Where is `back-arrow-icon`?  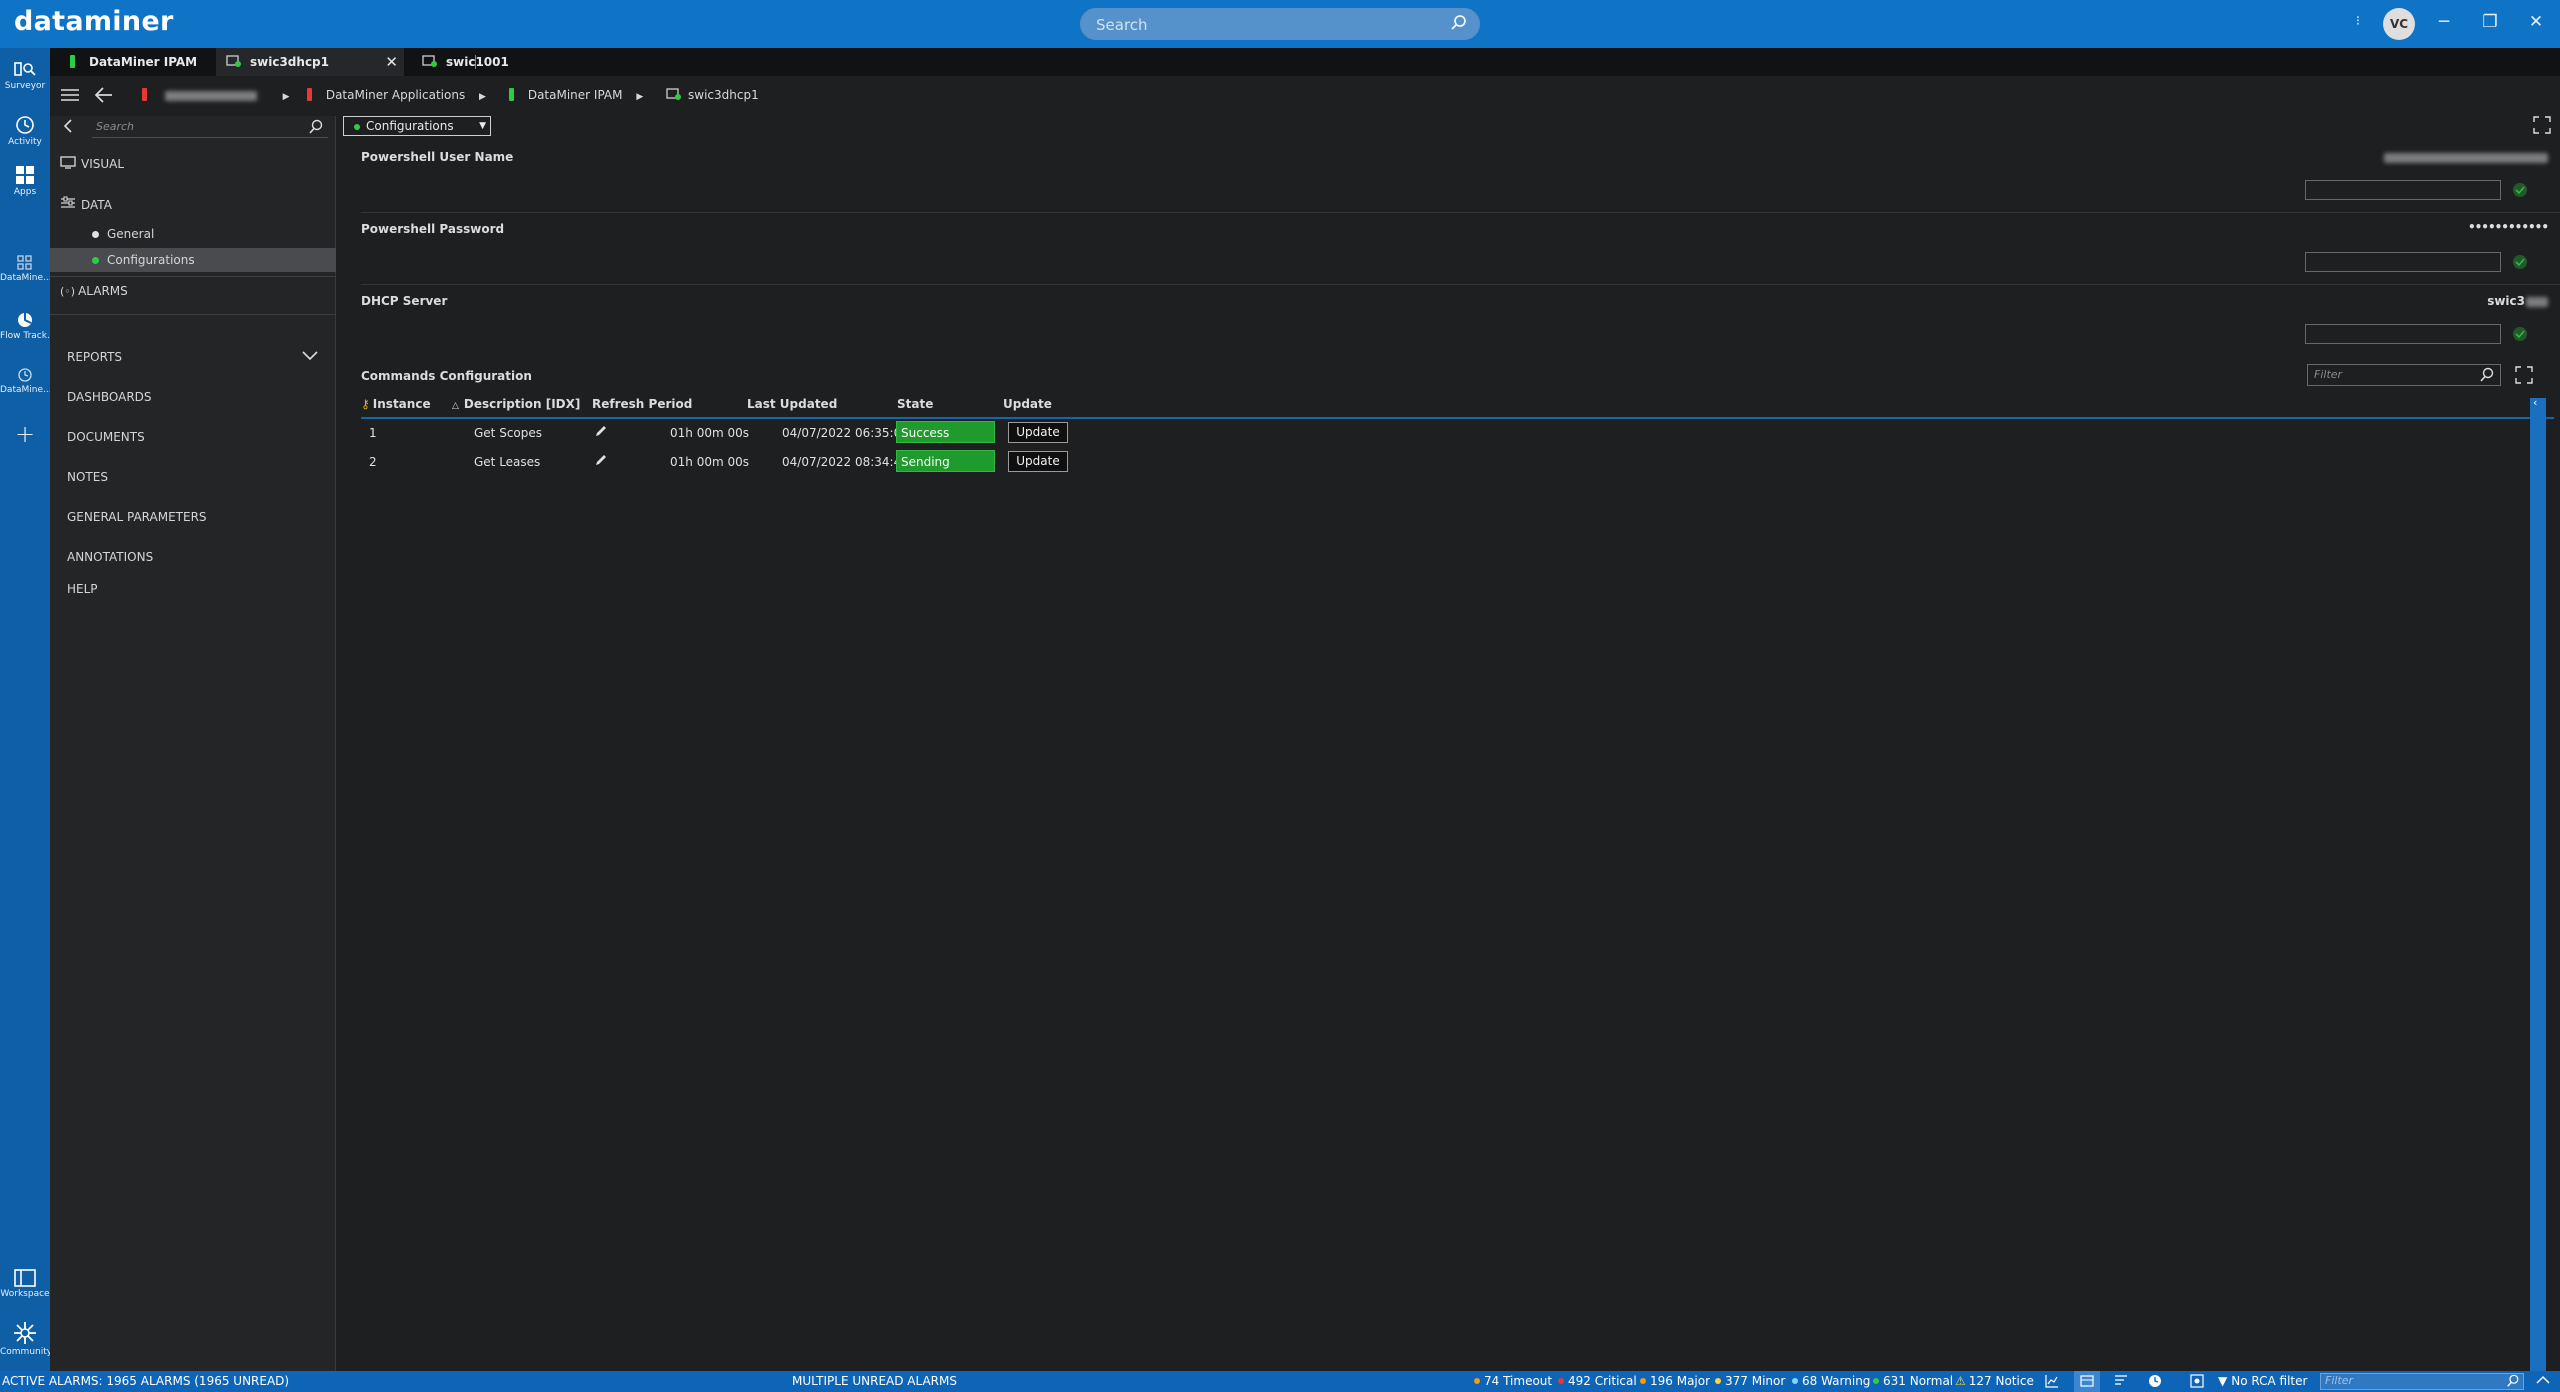 back-arrow-icon is located at coordinates (104, 96).